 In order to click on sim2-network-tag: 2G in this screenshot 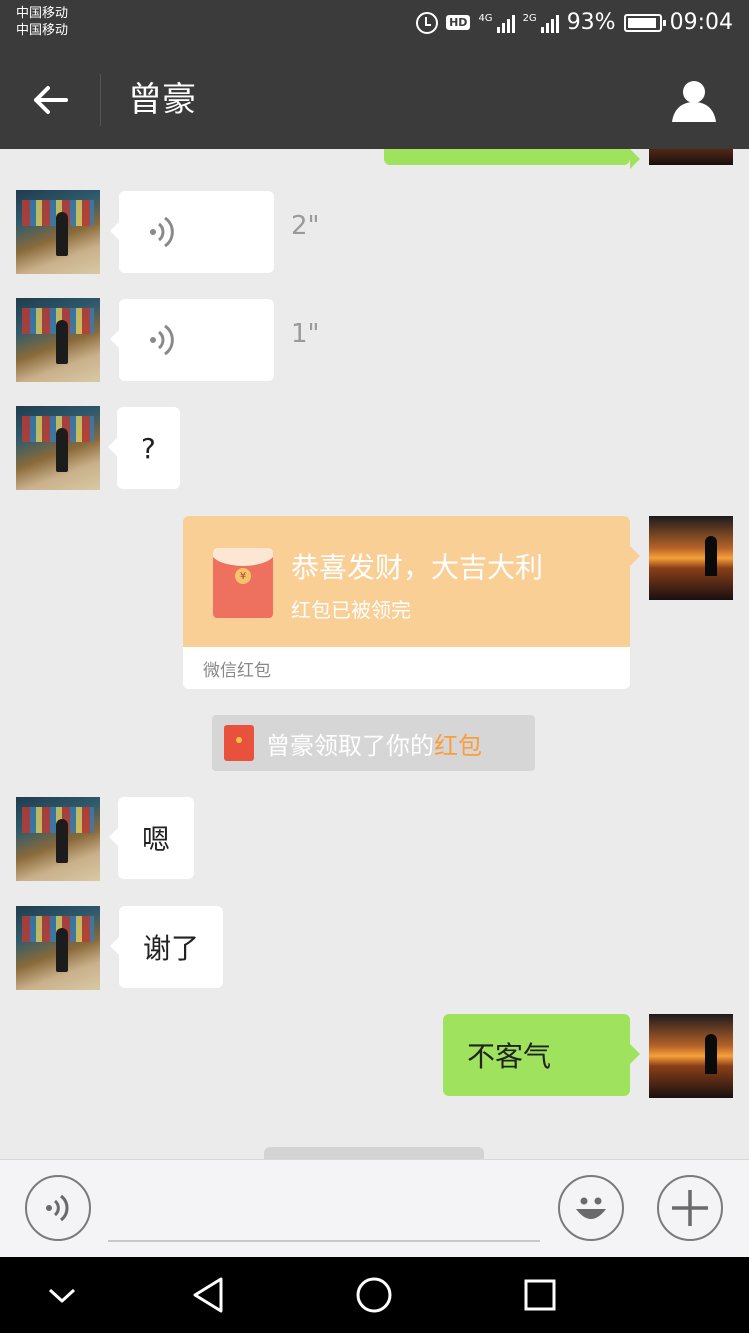, I will do `click(529, 18)`.